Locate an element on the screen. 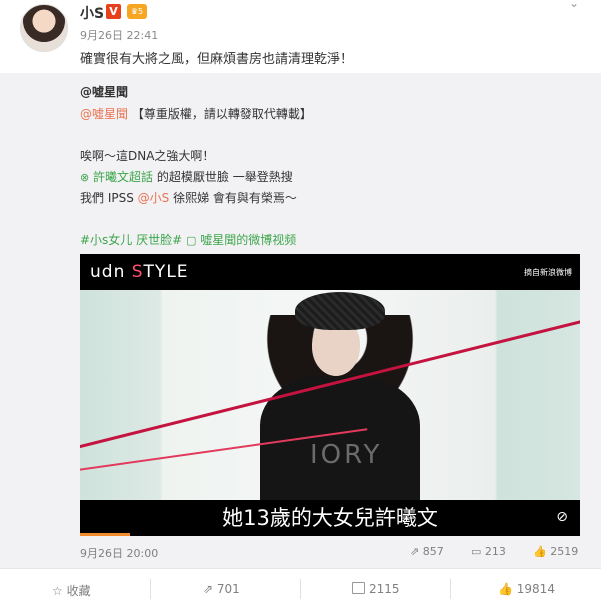  action-bar: ☆ 收藏 ⇗ 701 2115 👍 19814 is located at coordinates (300, 589).